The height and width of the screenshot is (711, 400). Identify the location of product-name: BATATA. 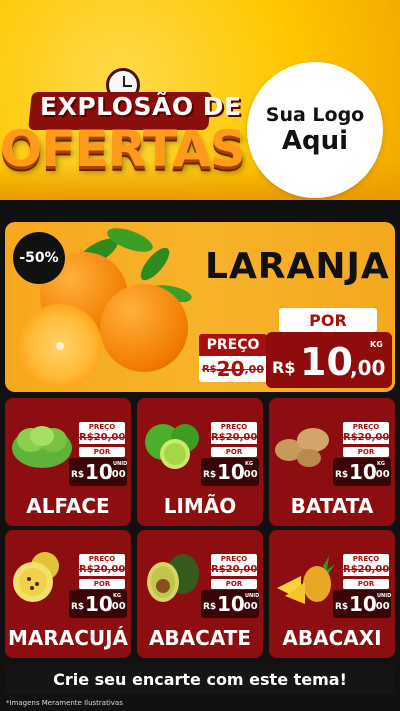
(332, 506).